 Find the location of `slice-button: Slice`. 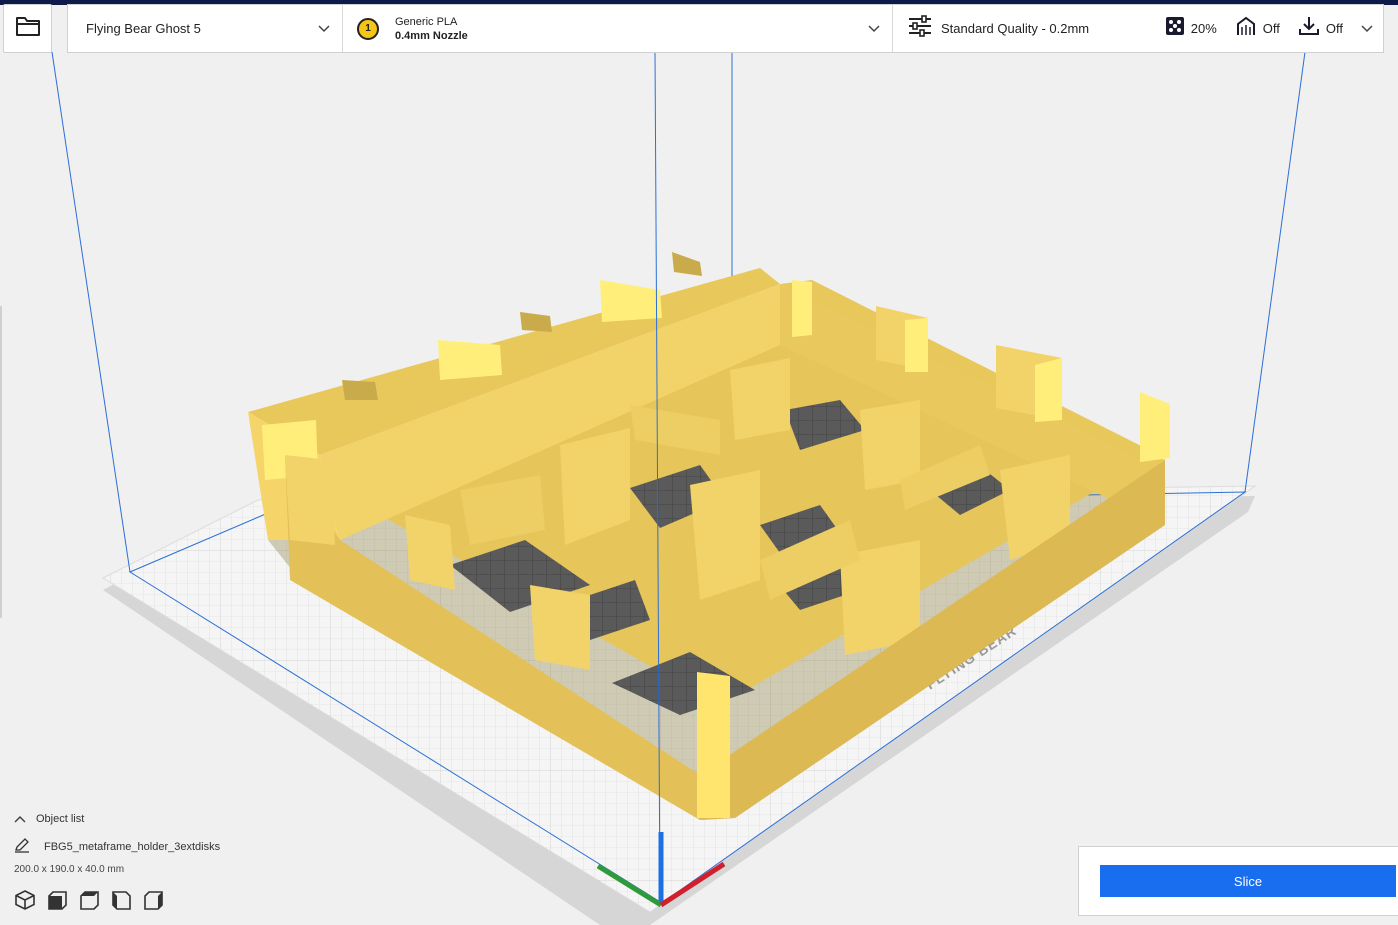

slice-button: Slice is located at coordinates (1248, 881).